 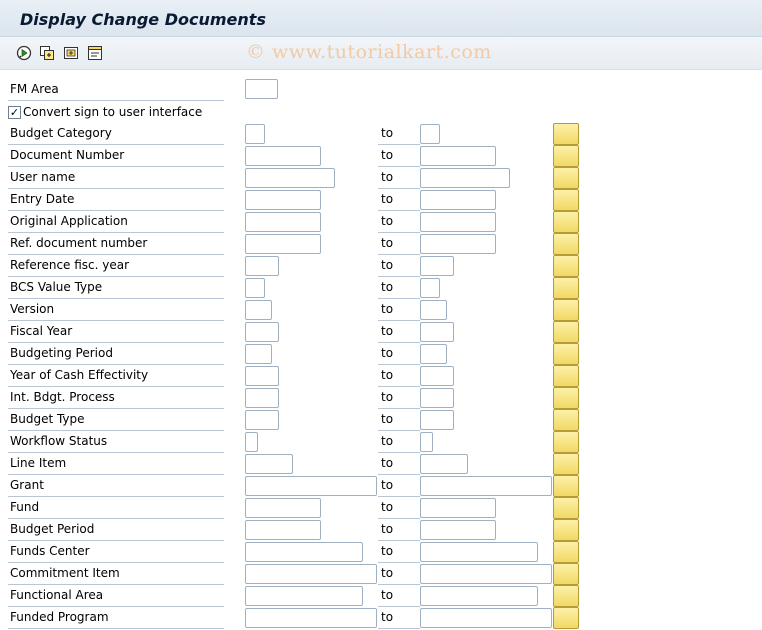 I want to click on selection-options-icon, so click(x=95, y=53).